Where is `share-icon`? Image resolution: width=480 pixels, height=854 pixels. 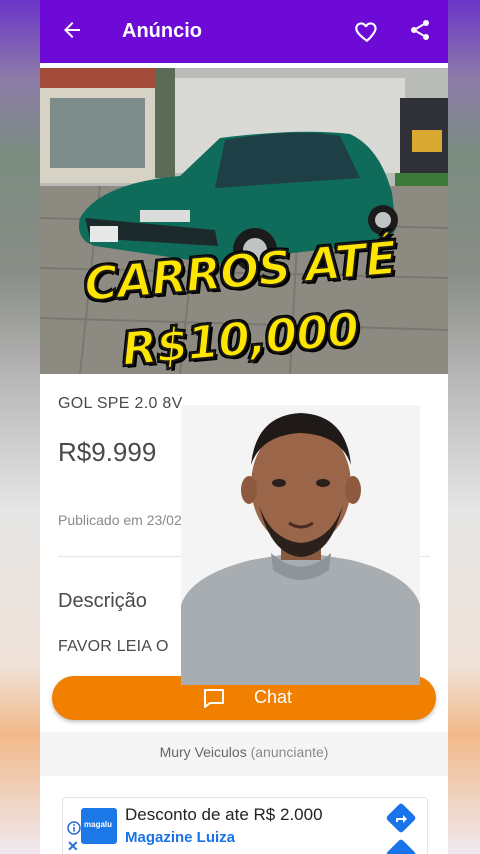
share-icon is located at coordinates (420, 30).